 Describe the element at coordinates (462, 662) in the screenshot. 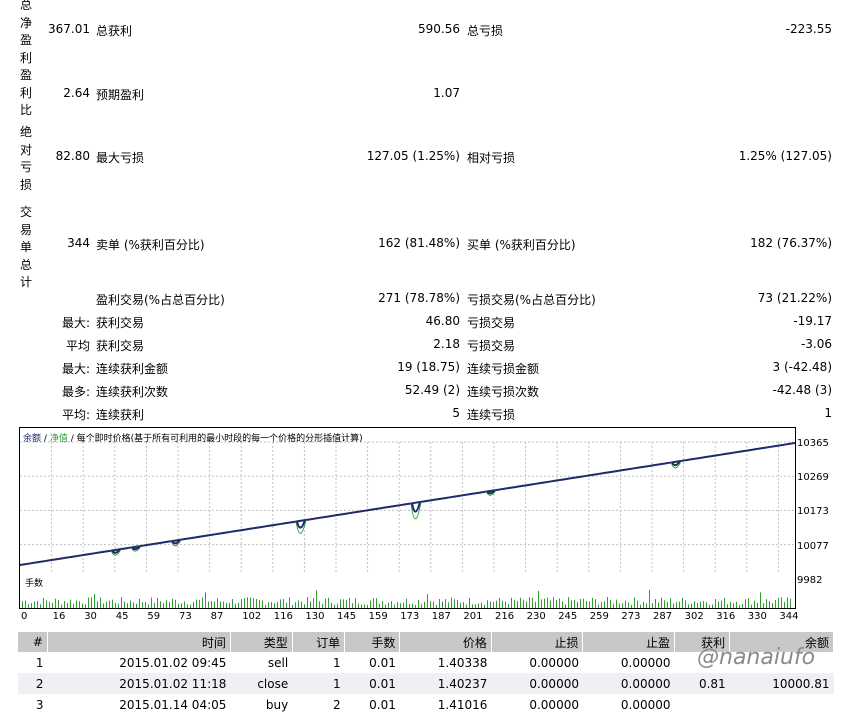

I see `table-cell: 1.40338` at that location.